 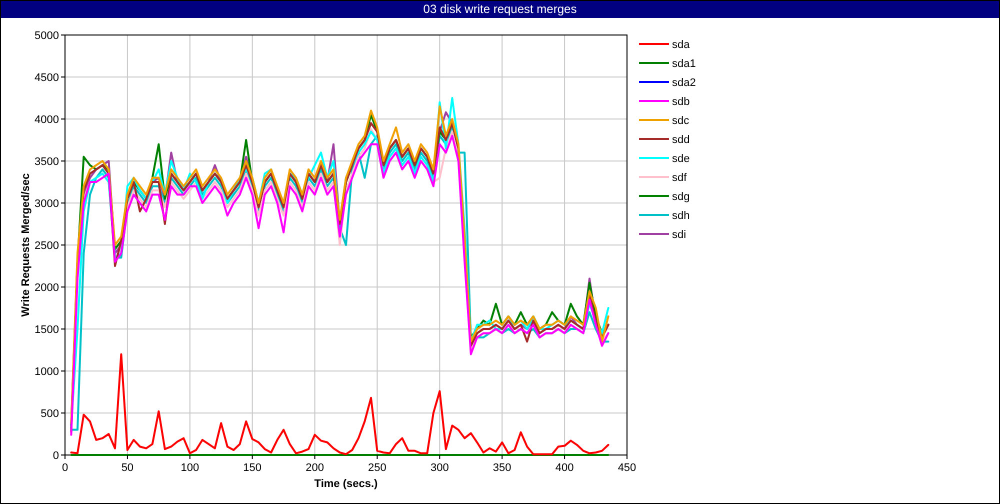 What do you see at coordinates (684, 64) in the screenshot?
I see `legend-label: sda1` at bounding box center [684, 64].